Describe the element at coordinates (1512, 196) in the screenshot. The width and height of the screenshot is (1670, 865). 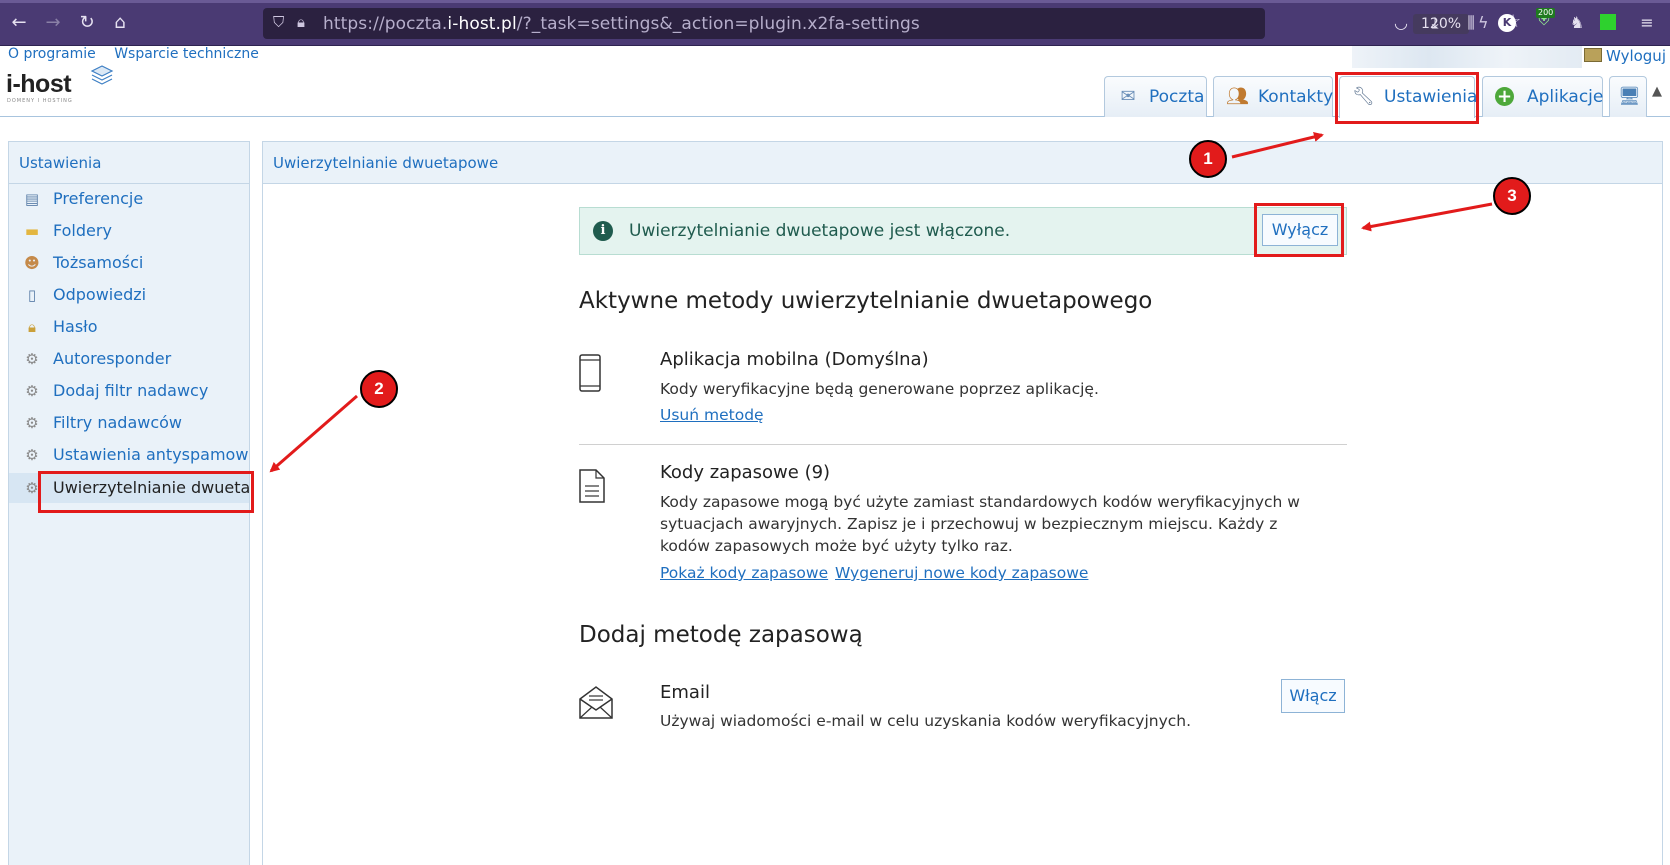
I see `annotation-marker-3: 3` at that location.